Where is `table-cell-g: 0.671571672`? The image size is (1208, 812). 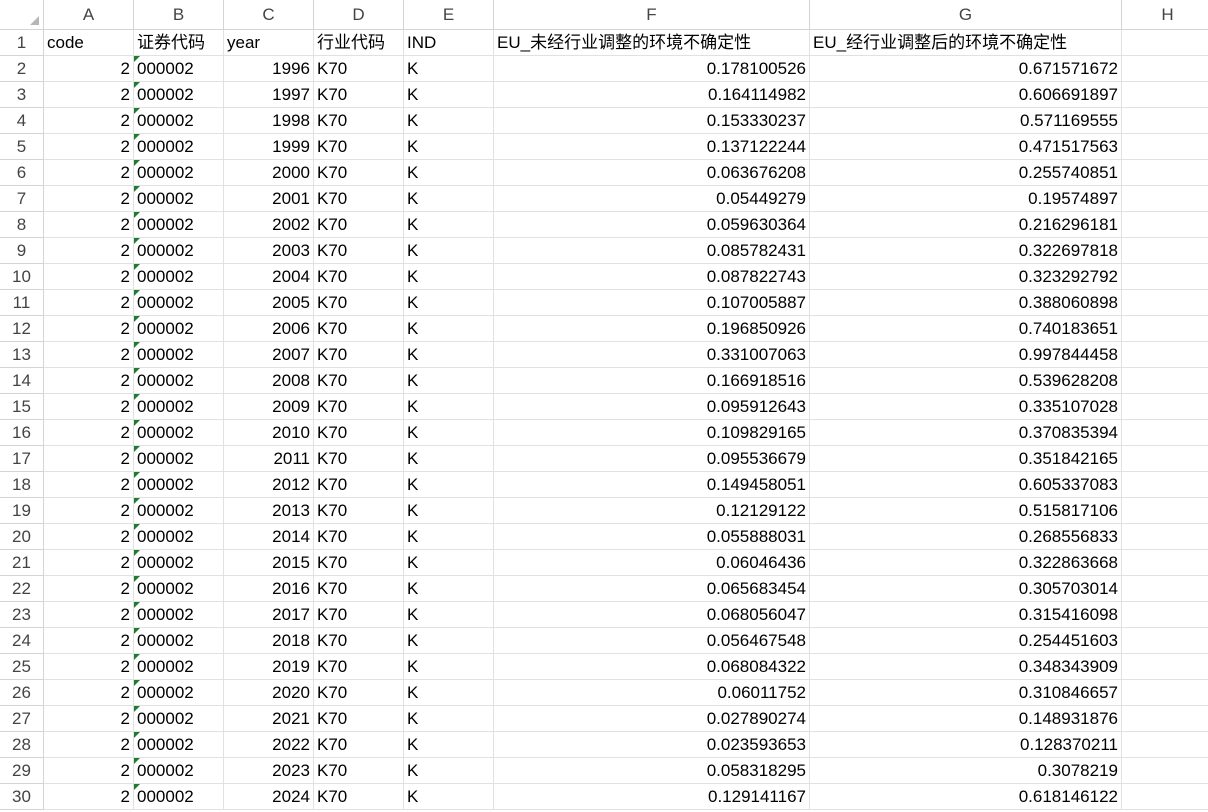
table-cell-g: 0.671571672 is located at coordinates (966, 69).